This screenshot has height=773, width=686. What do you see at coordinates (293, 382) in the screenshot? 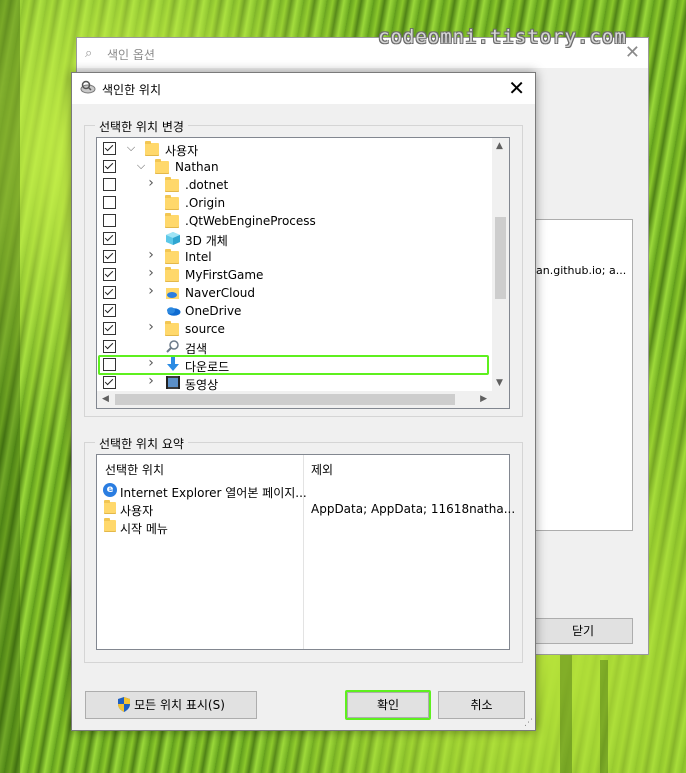
I see `tree-item: › 동영상` at bounding box center [293, 382].